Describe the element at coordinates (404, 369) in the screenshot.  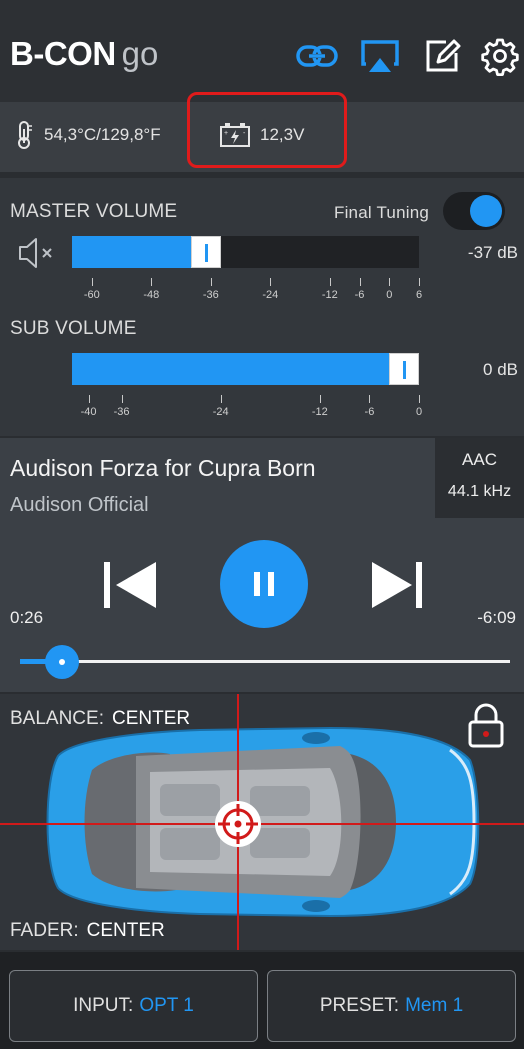
I see `sub-volume-thumb` at that location.